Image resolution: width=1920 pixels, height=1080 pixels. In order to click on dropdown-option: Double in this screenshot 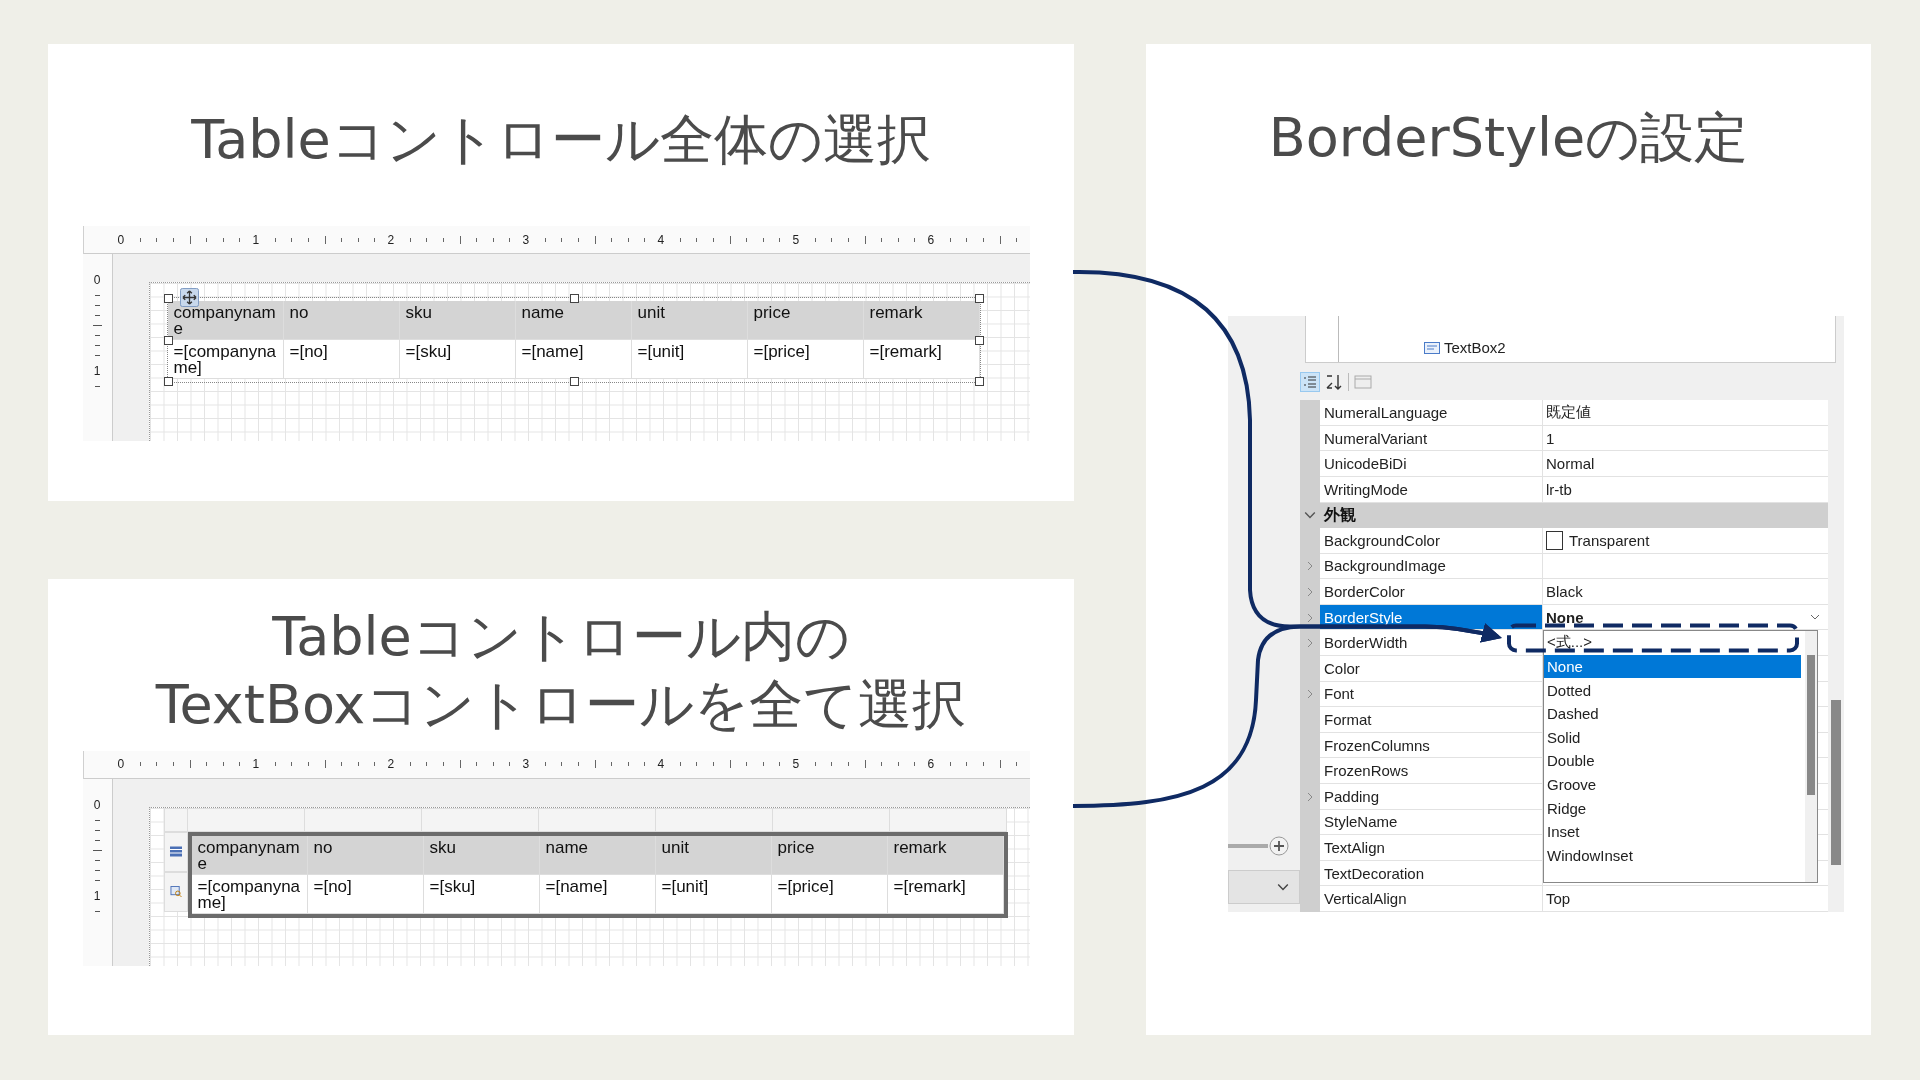, I will do `click(1674, 761)`.